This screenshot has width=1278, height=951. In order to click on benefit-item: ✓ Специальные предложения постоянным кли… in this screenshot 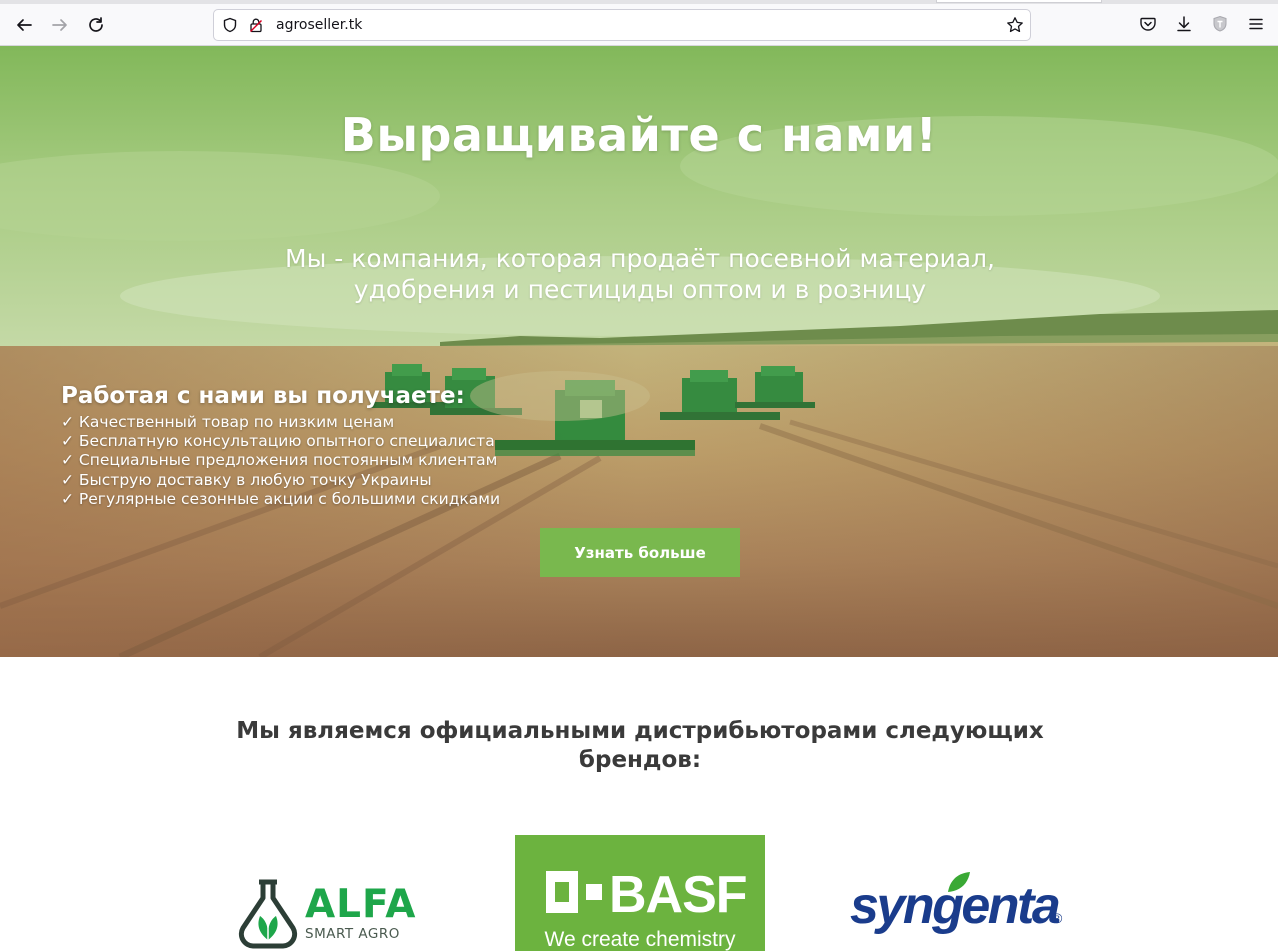, I will do `click(279, 460)`.